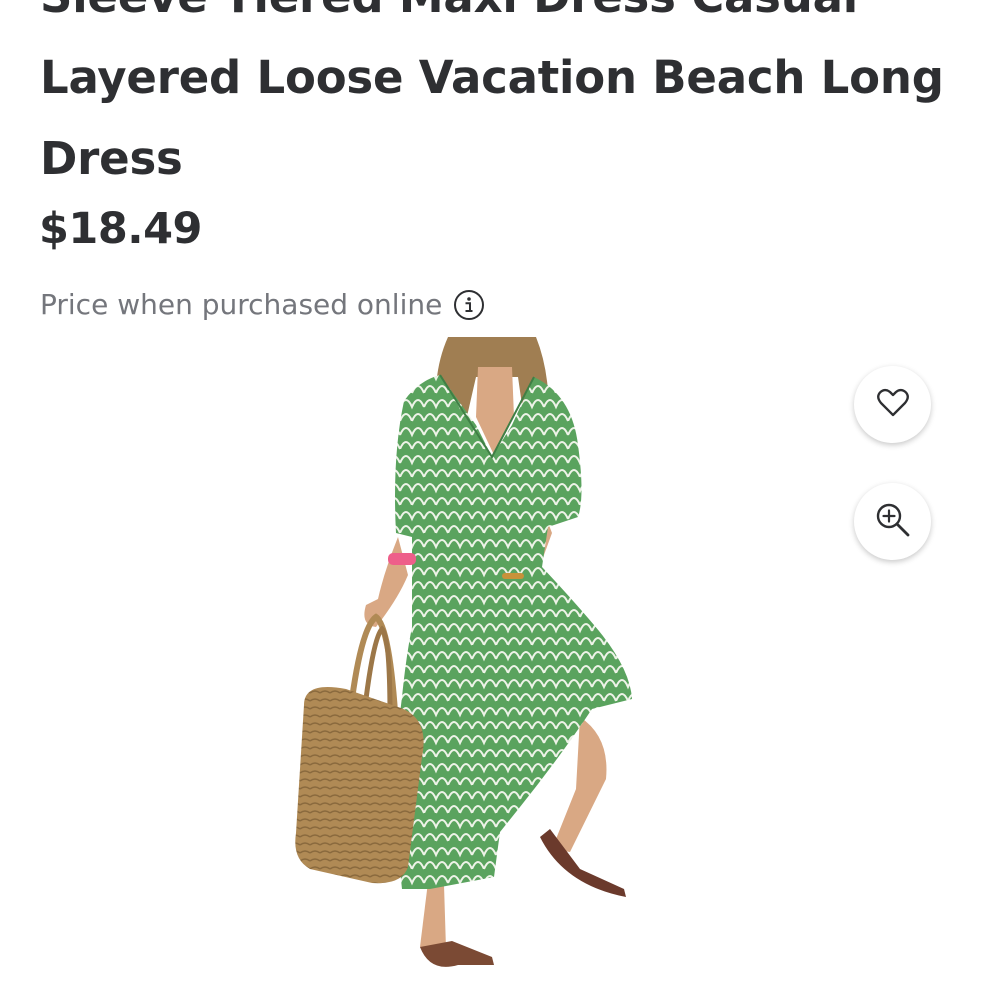  What do you see at coordinates (490, 18) in the screenshot?
I see `product-title-line: Sleeve Tiered Maxi Dress Casual` at bounding box center [490, 18].